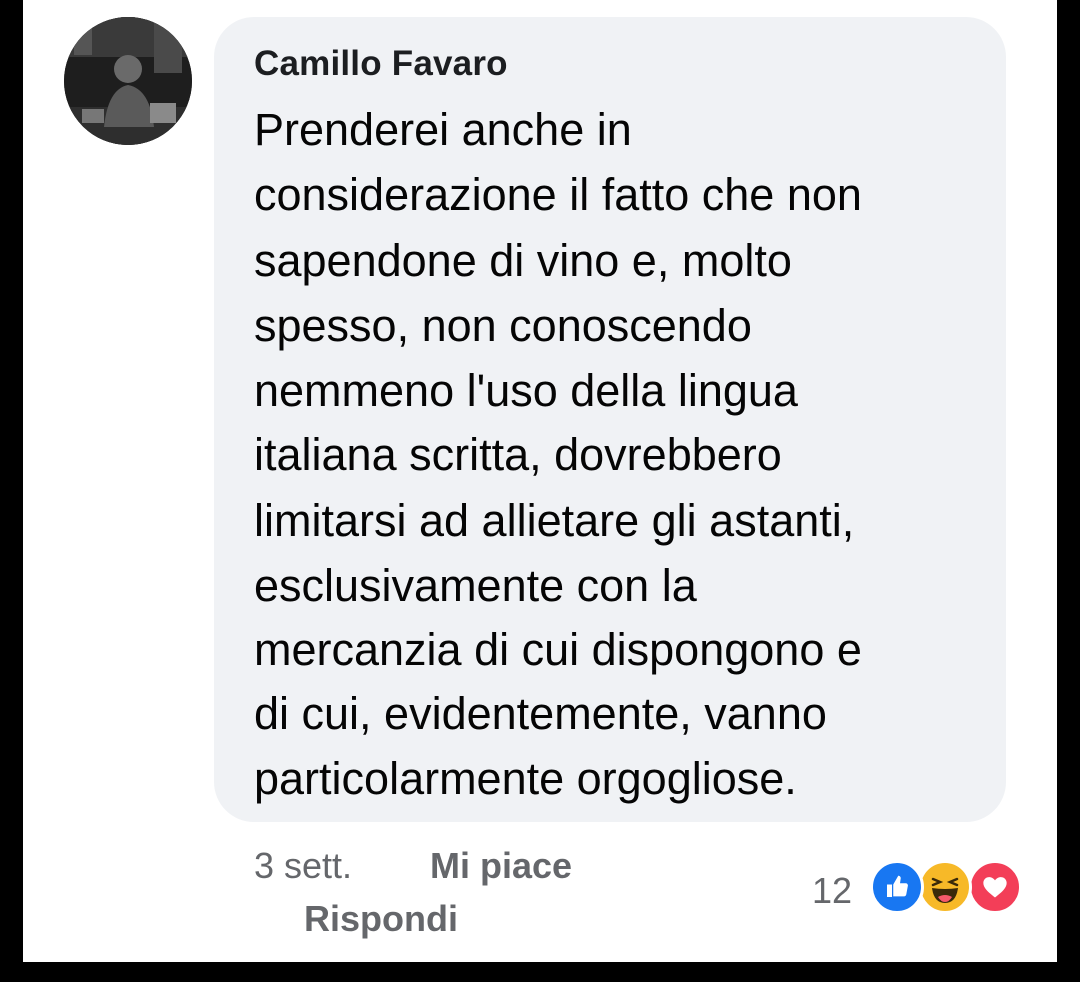 The height and width of the screenshot is (982, 1080). I want to click on comment-text-line: Prenderei anche in, so click(443, 129).